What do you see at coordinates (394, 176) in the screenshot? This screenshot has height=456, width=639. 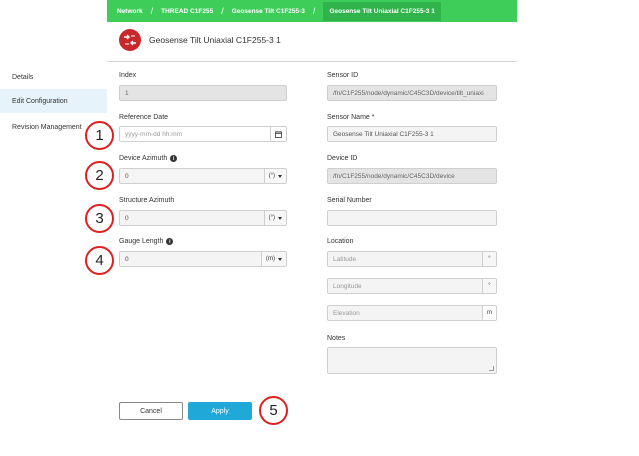 I see `device-id-value: /fn/C1F255/node/dynamic/C45C3D/device` at bounding box center [394, 176].